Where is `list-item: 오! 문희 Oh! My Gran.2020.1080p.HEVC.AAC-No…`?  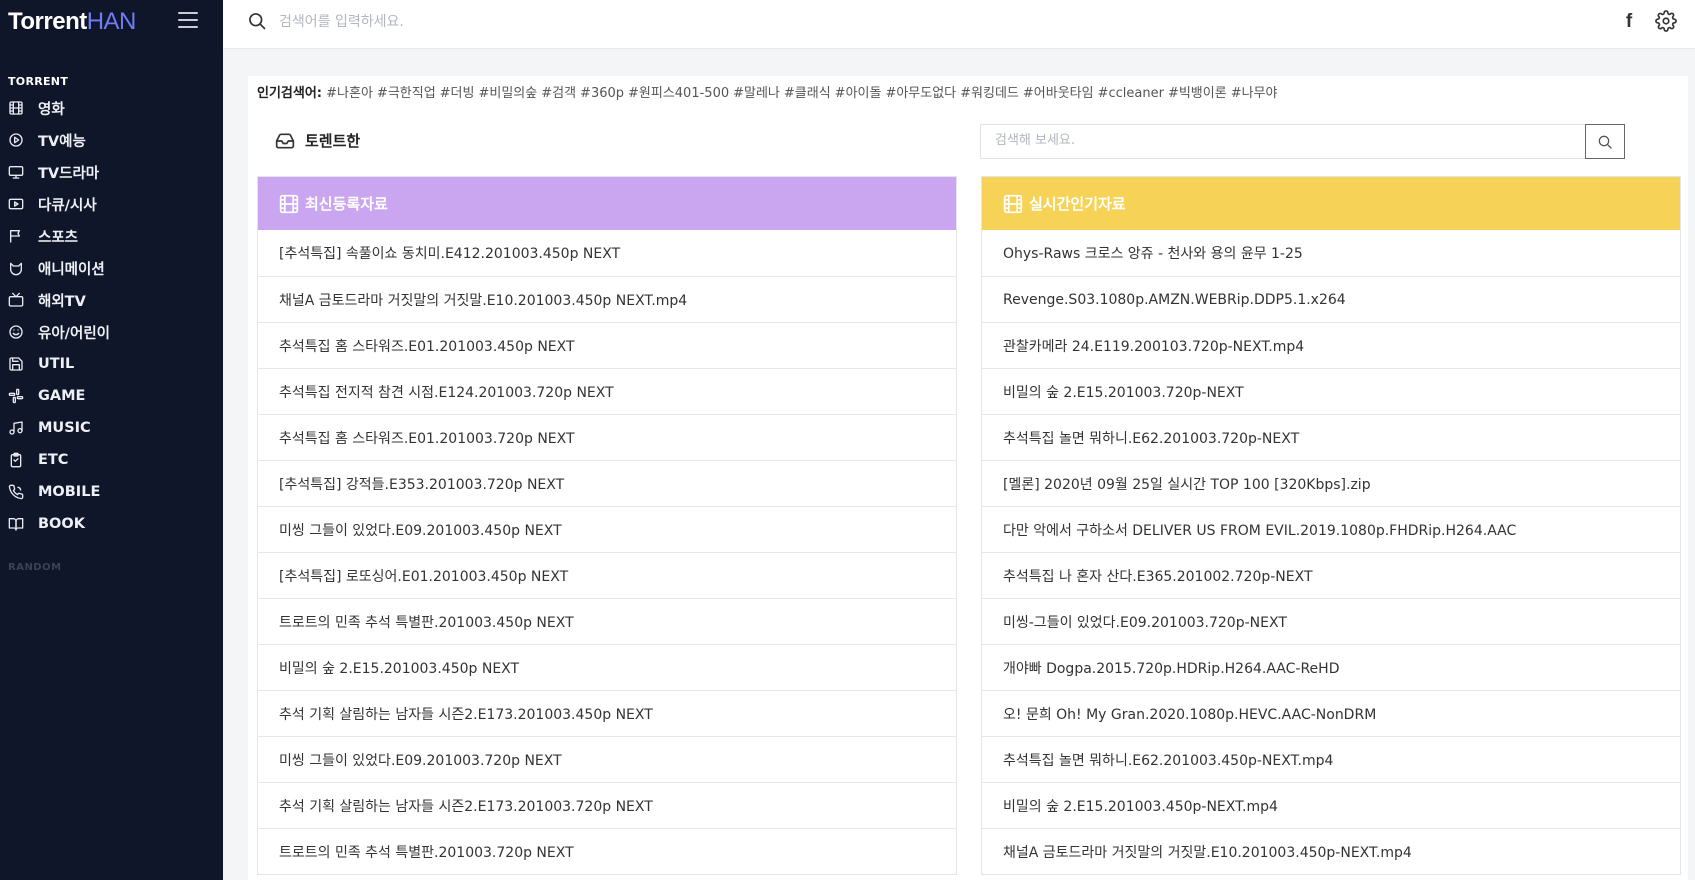
list-item: 오! 문희 Oh! My Gran.2020.1080p.HEVC.AAC-No… is located at coordinates (1331, 713).